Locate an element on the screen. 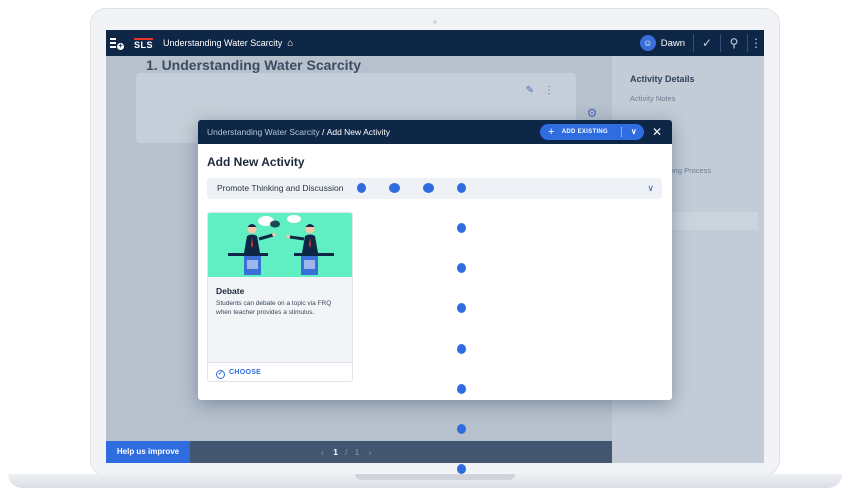 This screenshot has width=849, height=497. prev-page-icon: ‹ is located at coordinates (322, 452).